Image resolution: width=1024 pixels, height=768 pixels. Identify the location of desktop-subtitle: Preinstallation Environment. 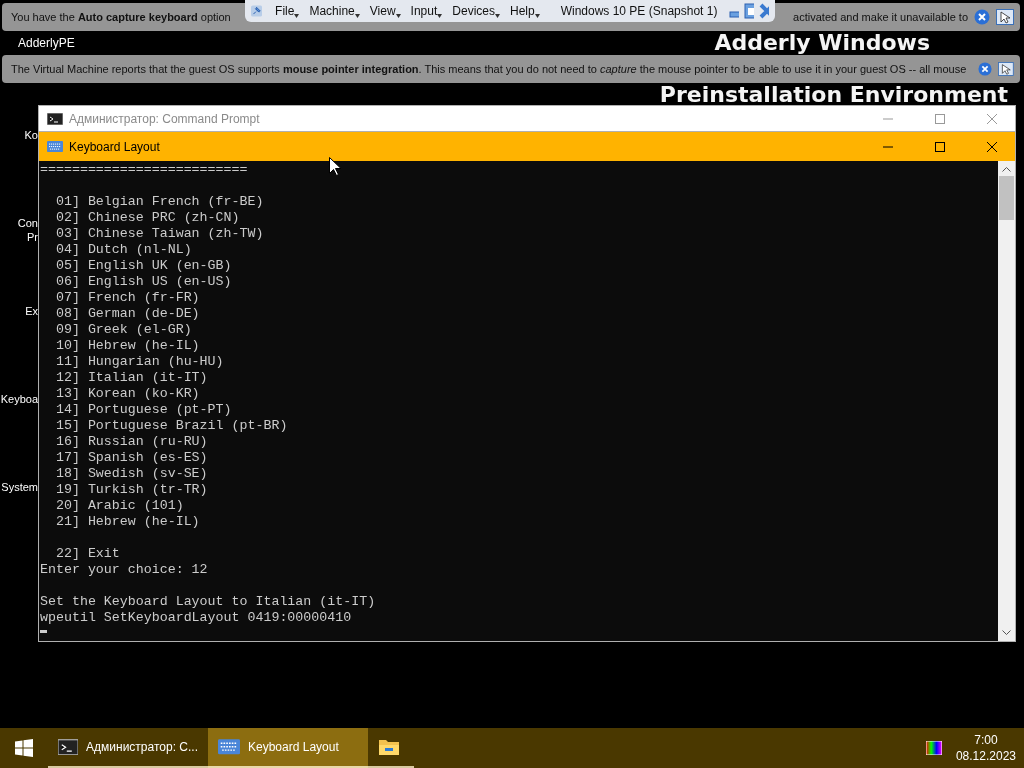
(833, 95).